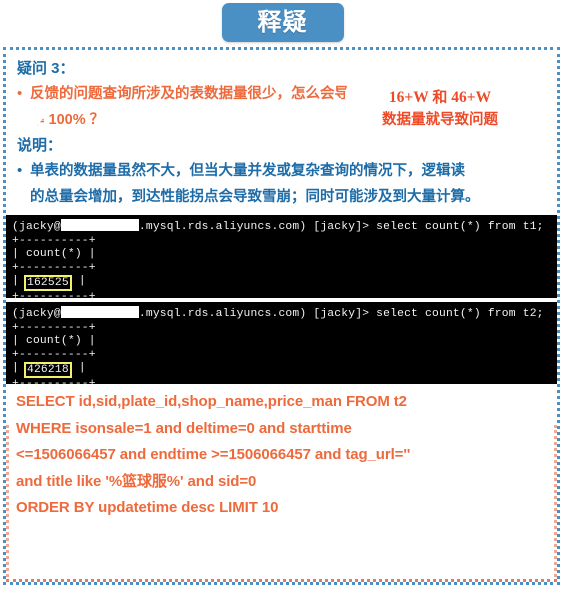 The image size is (565, 589). Describe the element at coordinates (147, 507) in the screenshot. I see `sql-line: ORDER BY updatetime desc LIMIT 10` at that location.